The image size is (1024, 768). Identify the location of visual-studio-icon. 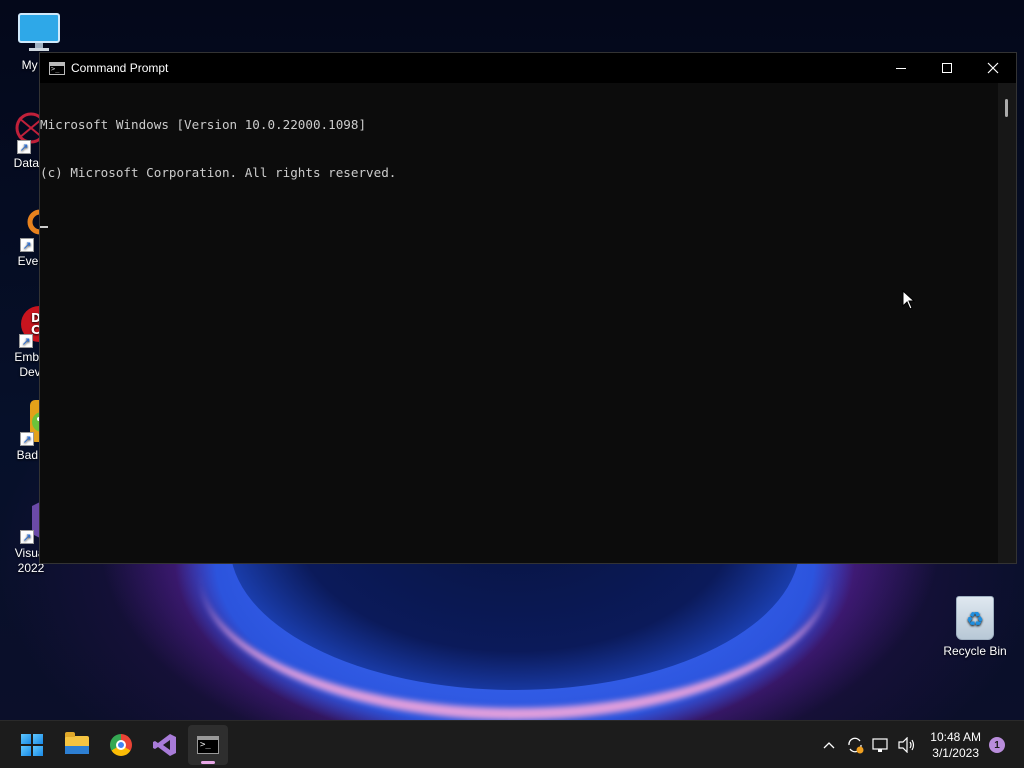
(164, 745).